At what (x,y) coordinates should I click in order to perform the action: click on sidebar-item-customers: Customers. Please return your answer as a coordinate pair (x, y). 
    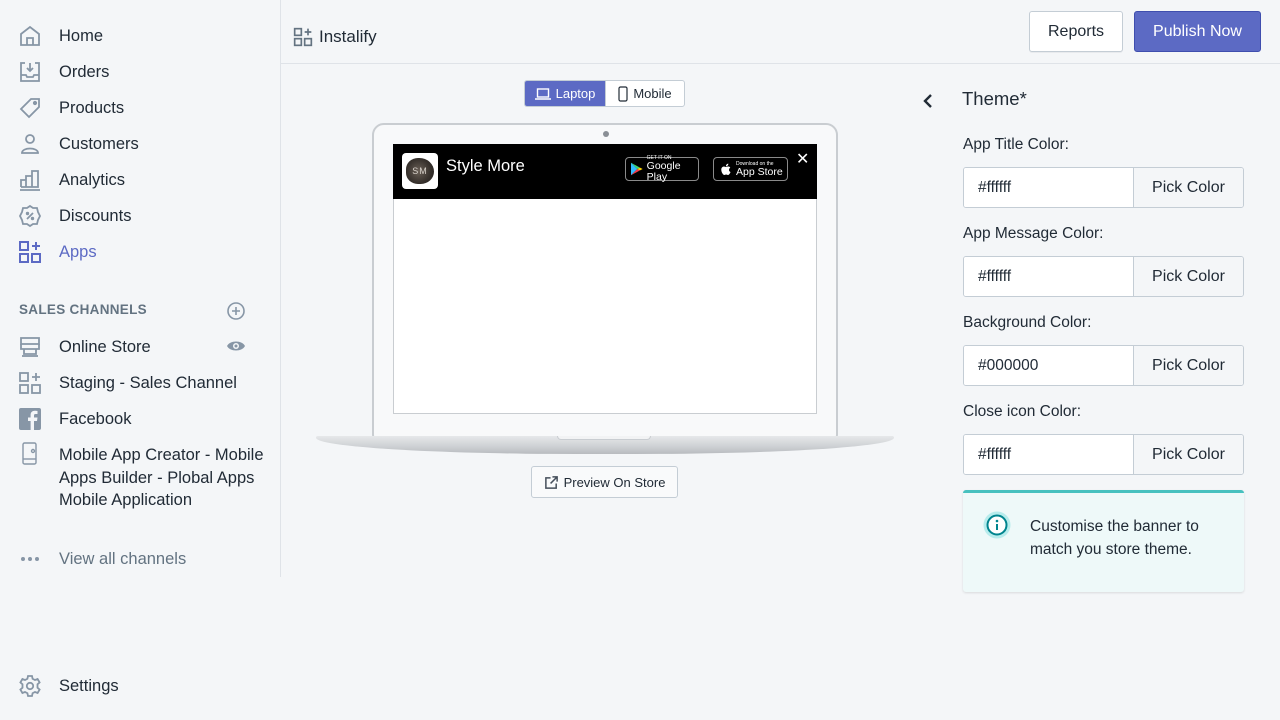
    Looking at the image, I should click on (78, 144).